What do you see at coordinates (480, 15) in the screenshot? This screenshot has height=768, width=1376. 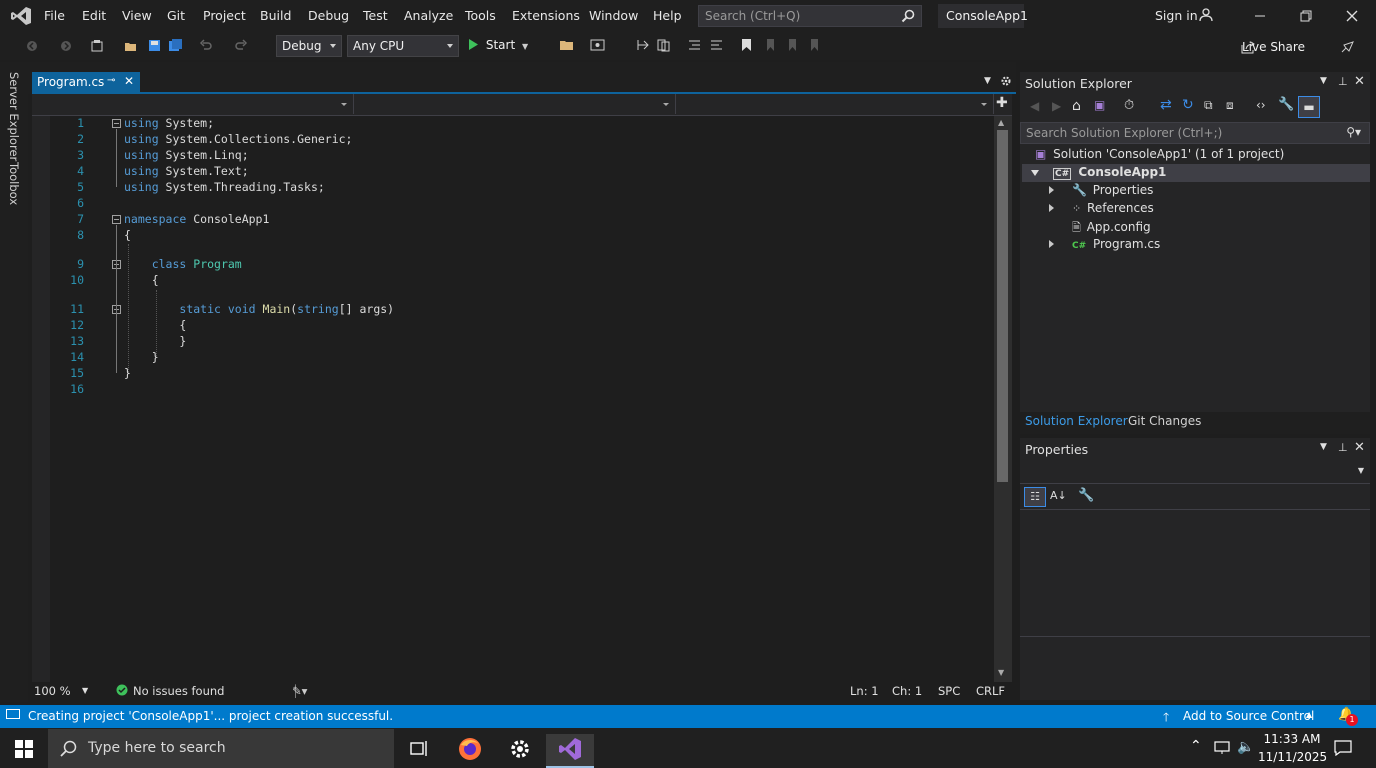 I see `menu-tools: Tools` at bounding box center [480, 15].